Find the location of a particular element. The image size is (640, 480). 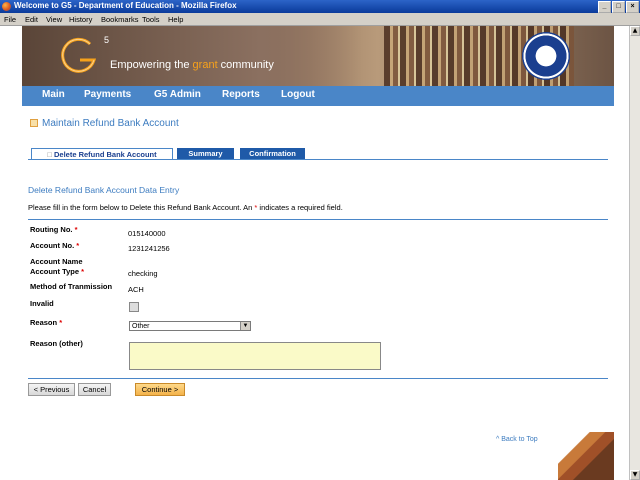

reason-label: Reason * is located at coordinates (46, 322).